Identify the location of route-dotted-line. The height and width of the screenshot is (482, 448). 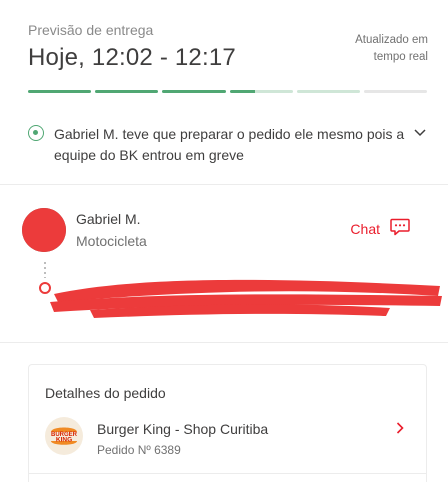
(45, 270).